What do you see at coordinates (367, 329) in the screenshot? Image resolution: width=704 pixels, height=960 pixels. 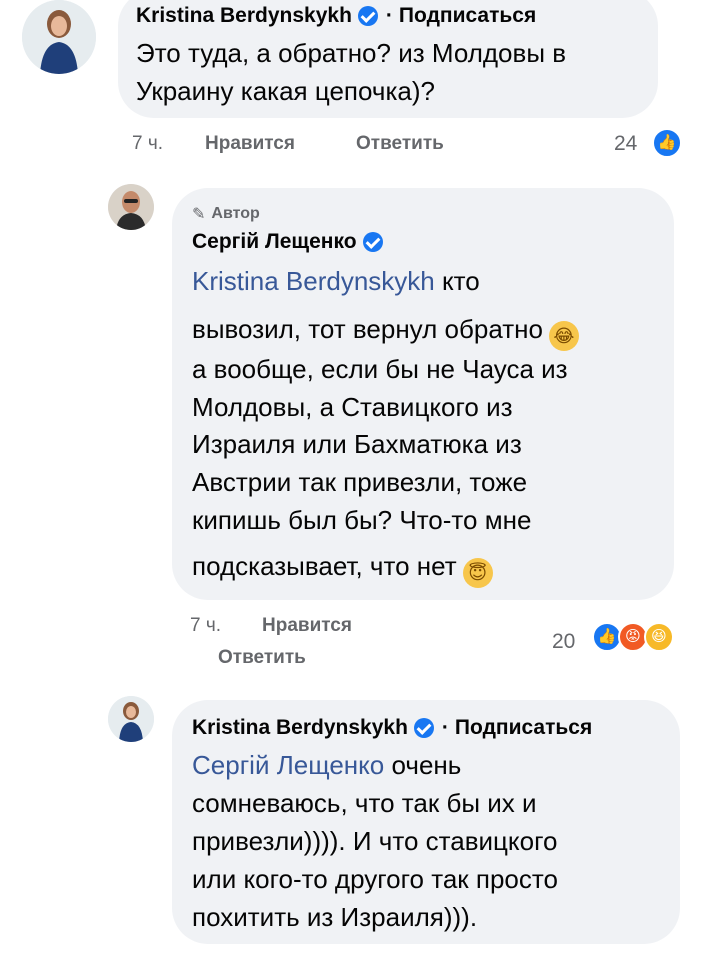 I see `comment-2-text: вывозил, тот вернул обратно` at bounding box center [367, 329].